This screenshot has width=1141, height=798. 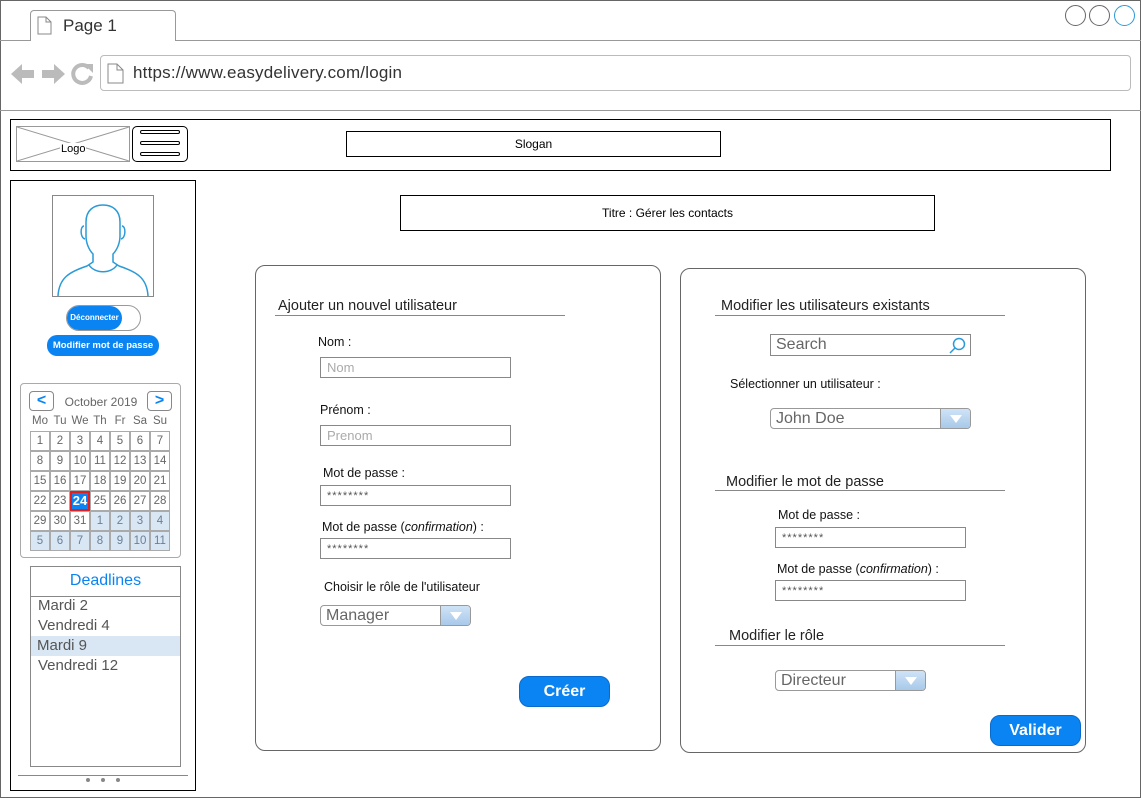 What do you see at coordinates (810, 418) in the screenshot?
I see `user-select-value: John Doe` at bounding box center [810, 418].